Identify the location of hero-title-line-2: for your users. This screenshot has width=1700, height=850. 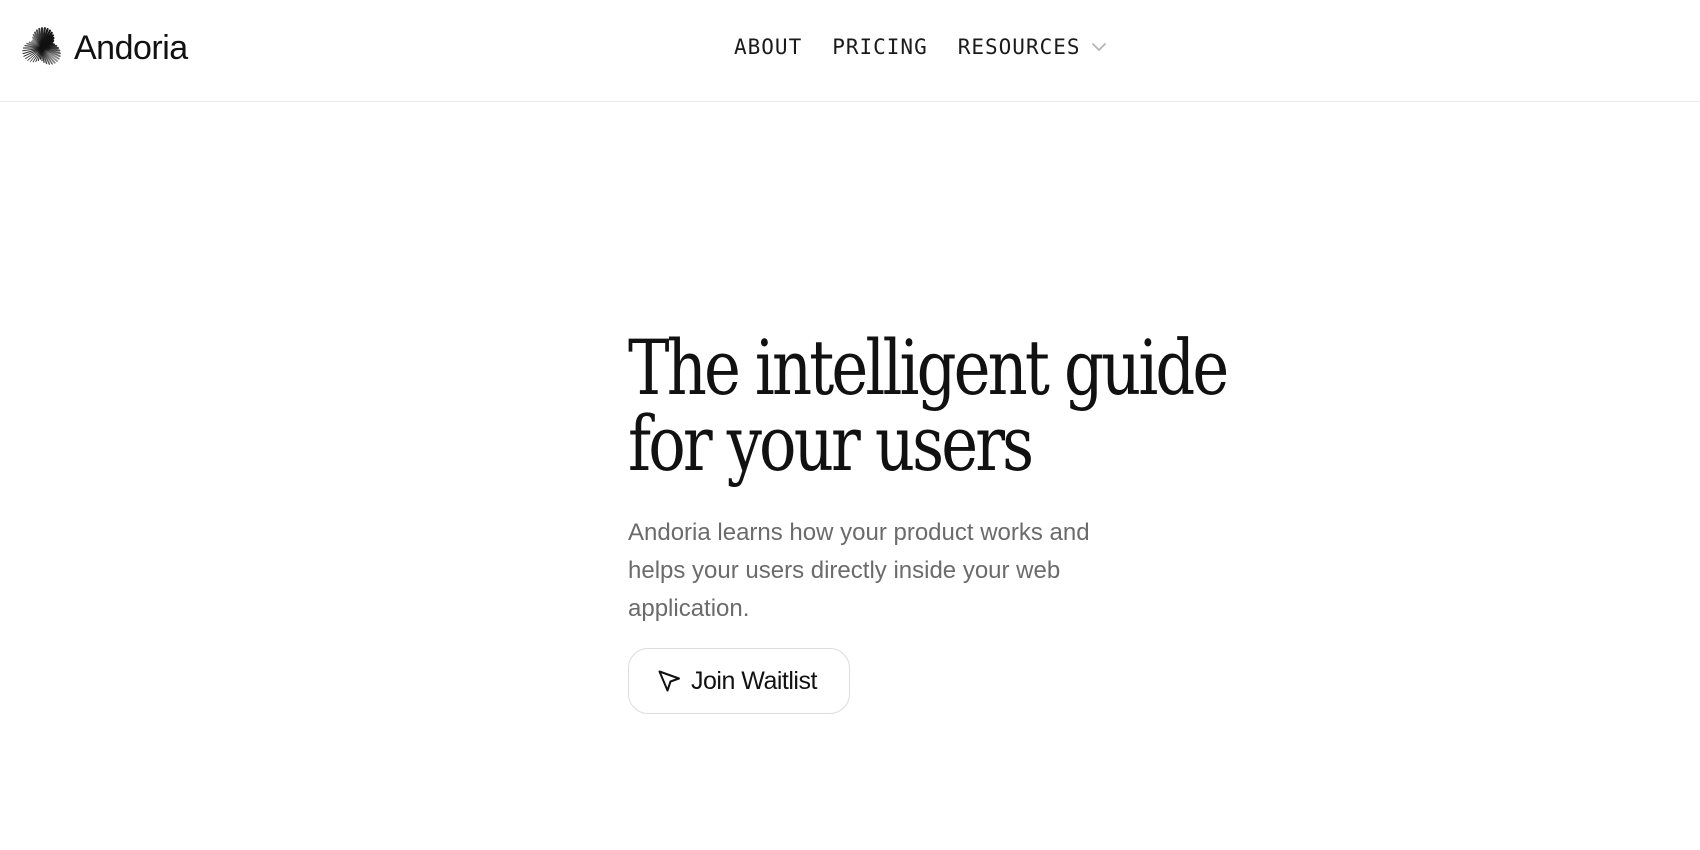
(831, 443).